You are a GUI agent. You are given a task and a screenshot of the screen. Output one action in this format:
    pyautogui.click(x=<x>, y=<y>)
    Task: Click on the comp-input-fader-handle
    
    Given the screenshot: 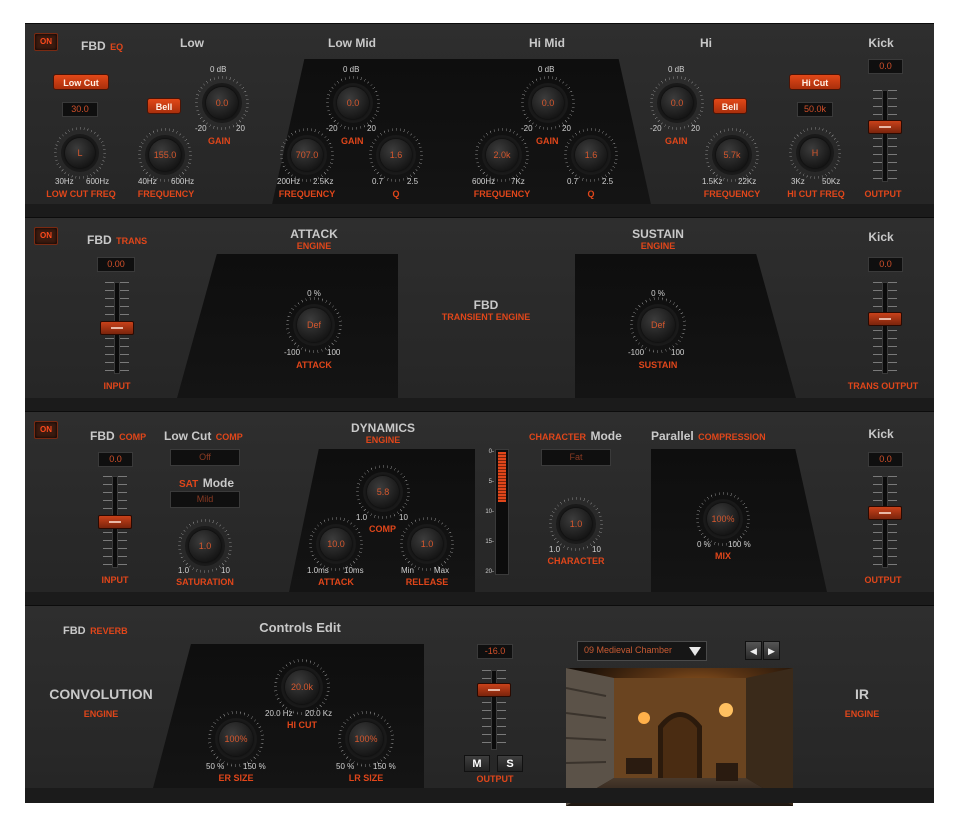 What is the action you would take?
    pyautogui.click(x=115, y=522)
    